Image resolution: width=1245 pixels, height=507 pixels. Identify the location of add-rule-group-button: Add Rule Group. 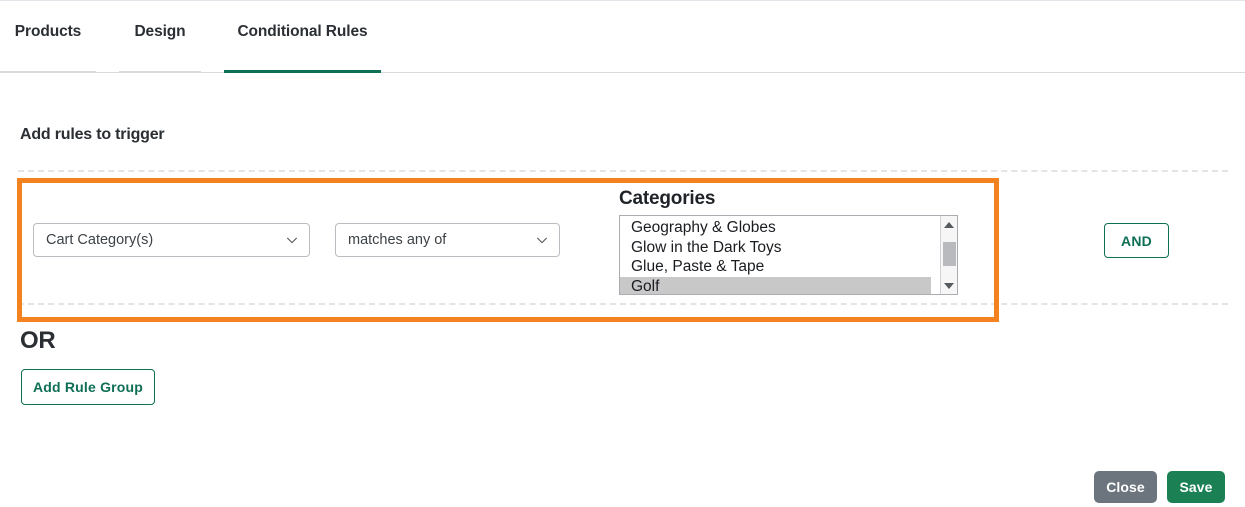
(88, 387).